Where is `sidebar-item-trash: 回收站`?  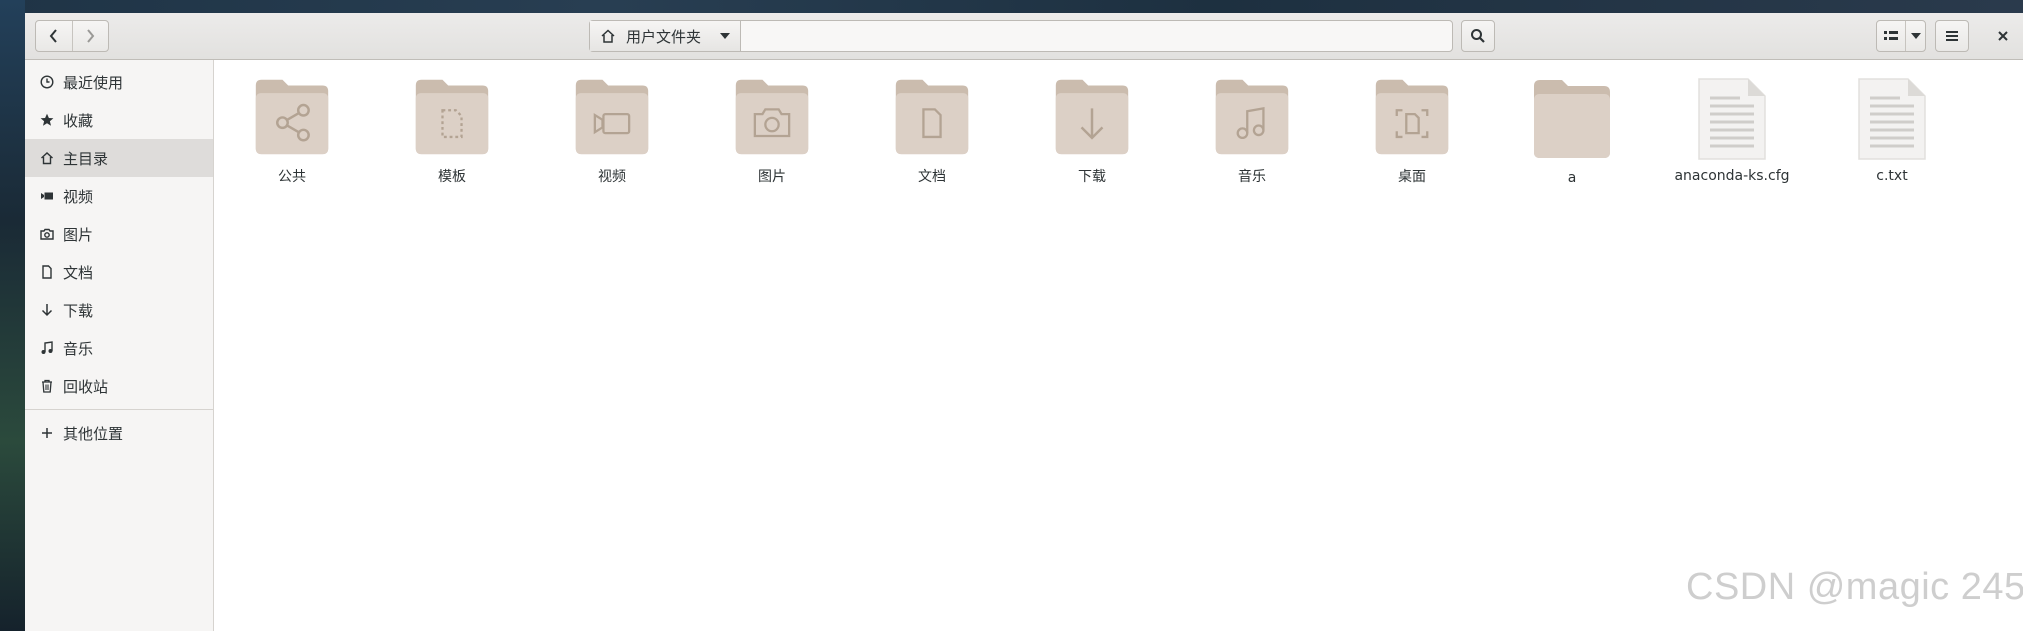
sidebar-item-trash: 回收站 is located at coordinates (119, 386).